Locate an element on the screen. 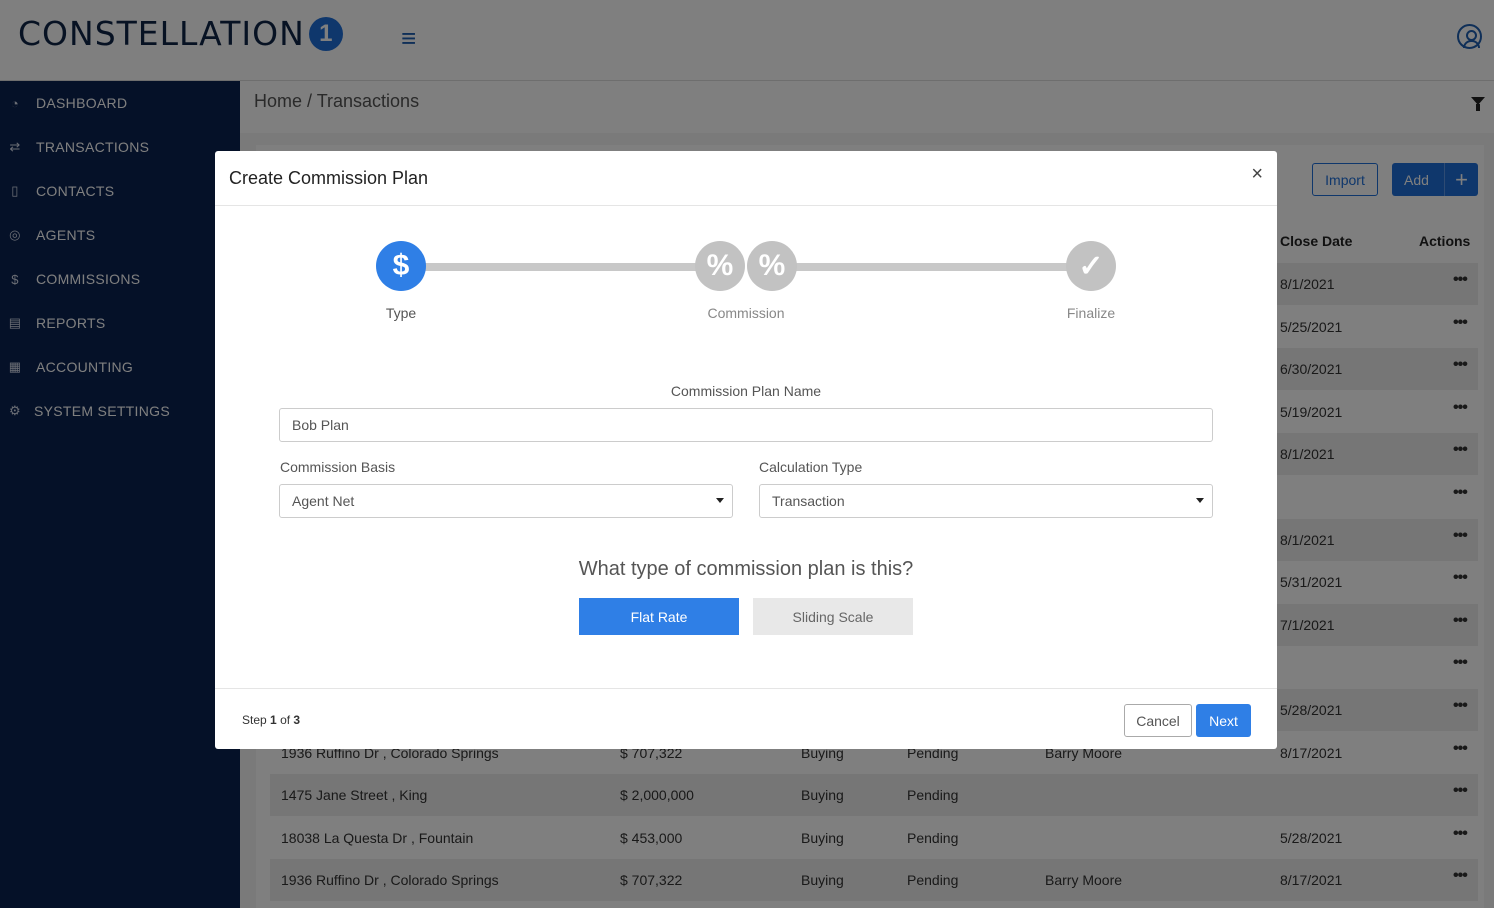 This screenshot has height=908, width=1494. modal-footer: Step 1 of 3 Cancel Next is located at coordinates (746, 718).